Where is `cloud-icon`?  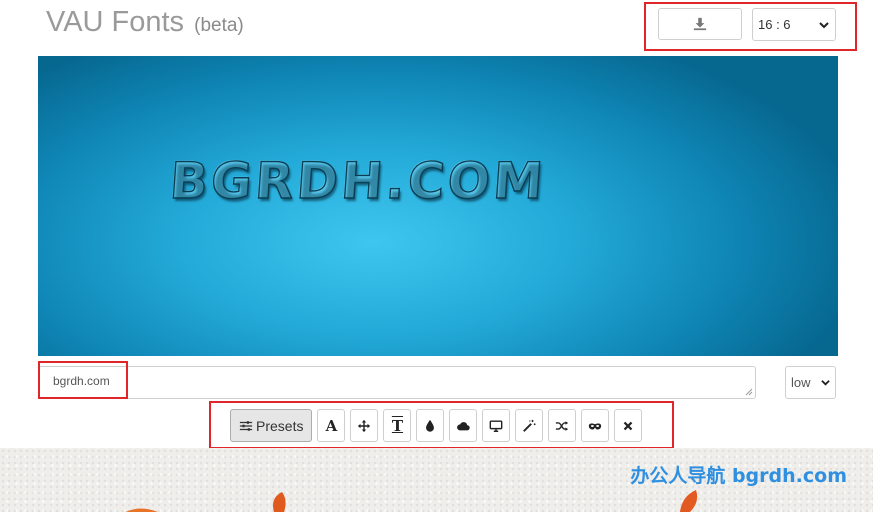
cloud-icon is located at coordinates (464, 425).